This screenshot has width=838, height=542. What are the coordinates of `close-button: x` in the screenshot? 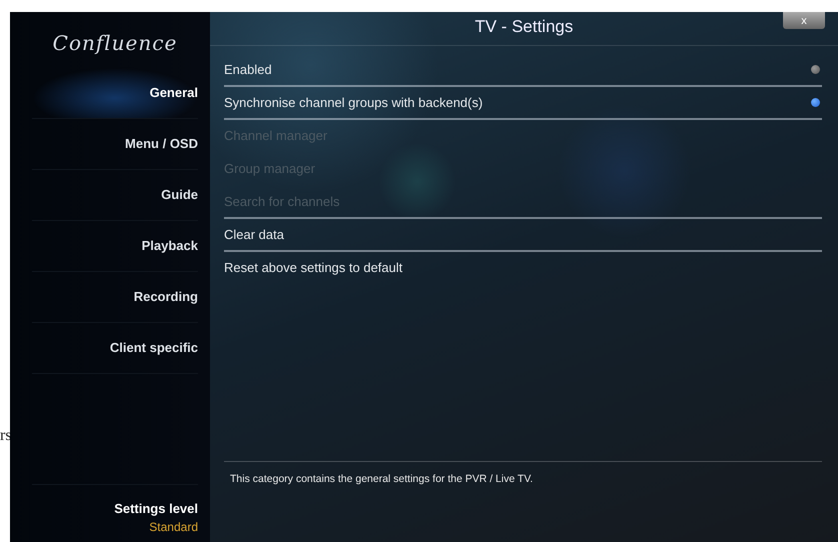 It's located at (804, 20).